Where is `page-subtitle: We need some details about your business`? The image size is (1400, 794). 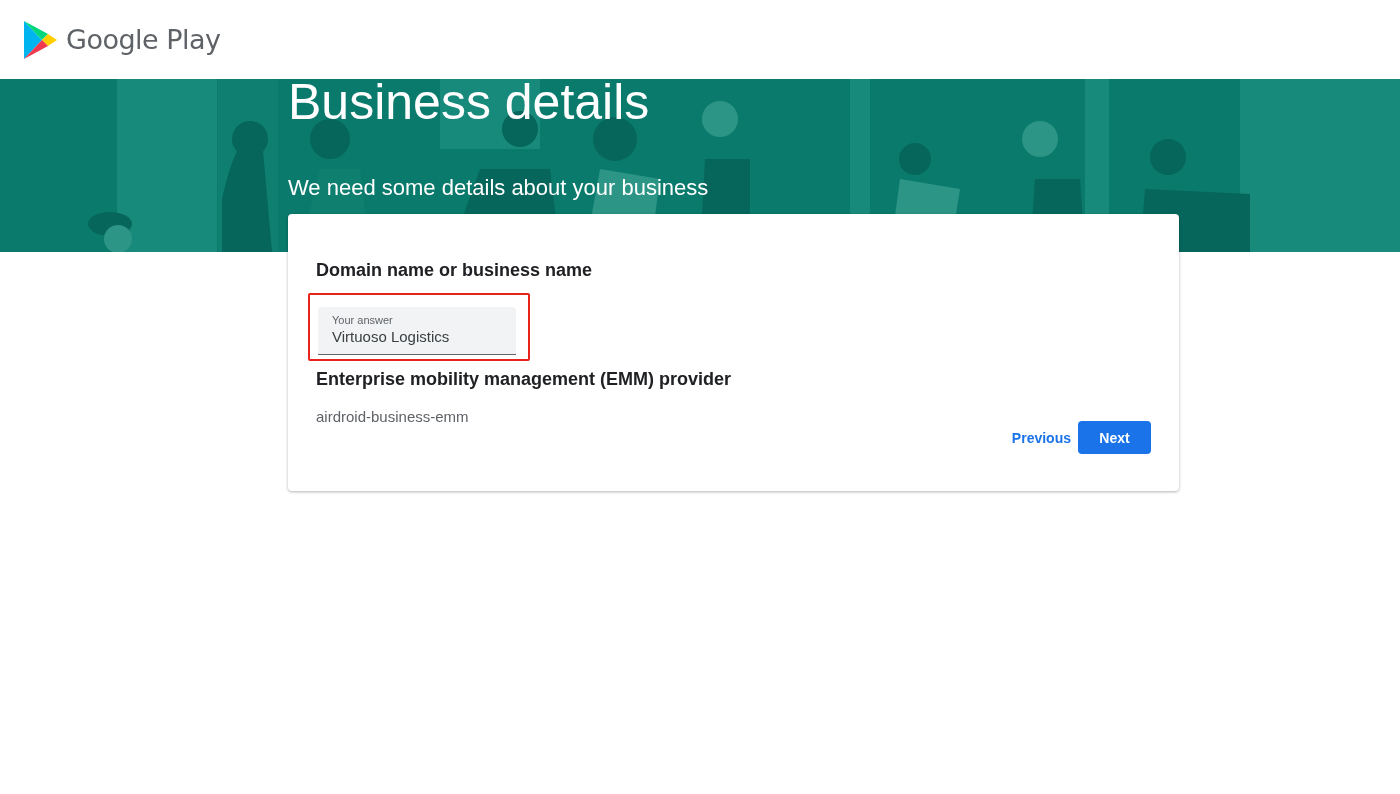 page-subtitle: We need some details about your business is located at coordinates (499, 188).